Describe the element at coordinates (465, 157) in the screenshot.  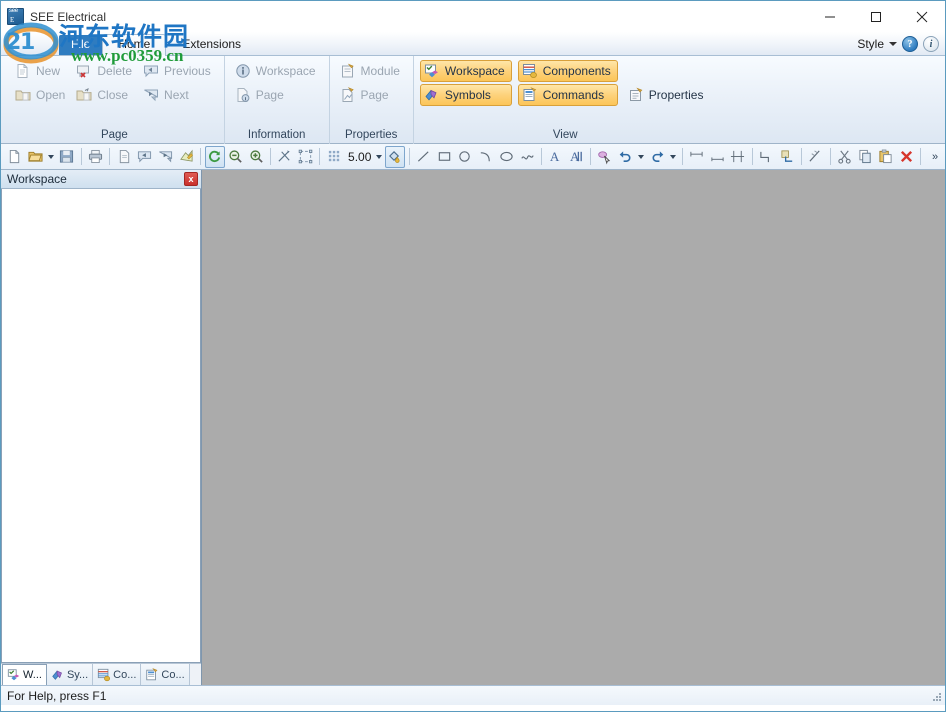
I see `toolbar-circle-icon` at that location.